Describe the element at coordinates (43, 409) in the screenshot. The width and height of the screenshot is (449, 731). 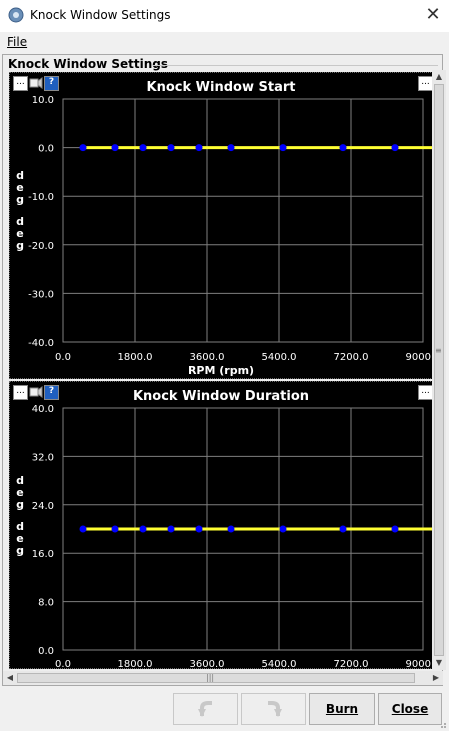
I see `y-tick-label: 40.0` at that location.